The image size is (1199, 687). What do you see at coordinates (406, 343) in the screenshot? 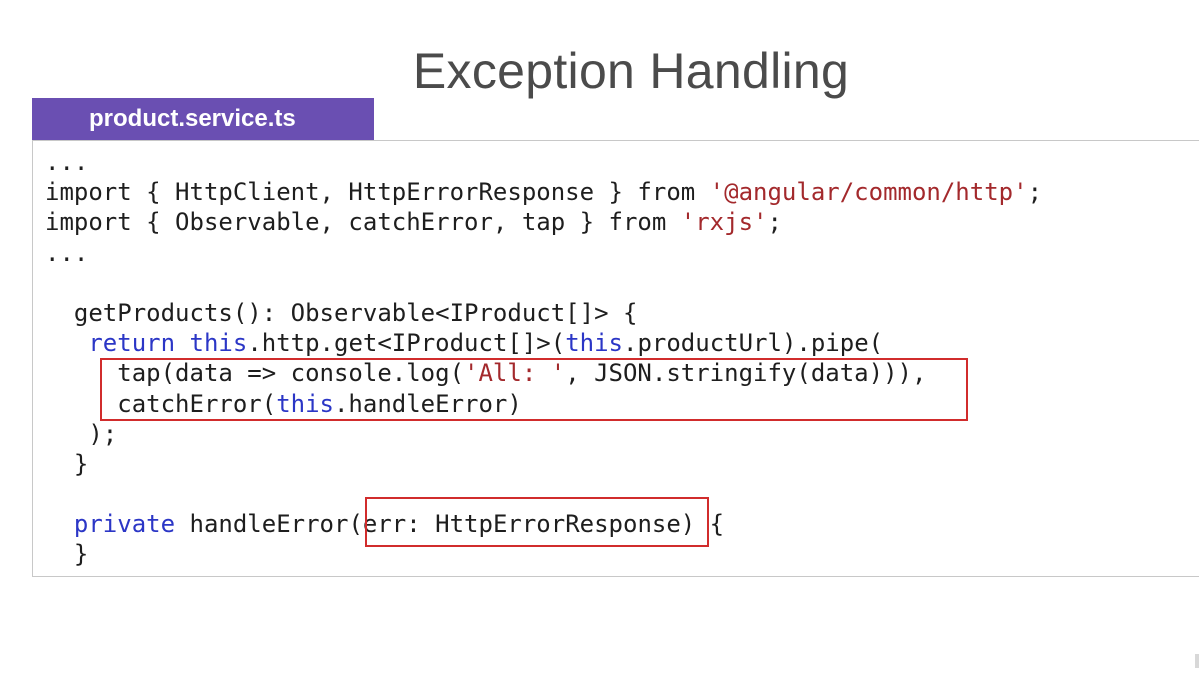
I see `code-token: .http.get<IProduct[]>(` at bounding box center [406, 343].